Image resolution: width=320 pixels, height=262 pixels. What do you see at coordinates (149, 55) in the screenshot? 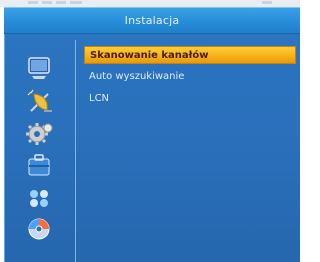
I see `menu-item-label: Skanowanie kanałów` at bounding box center [149, 55].